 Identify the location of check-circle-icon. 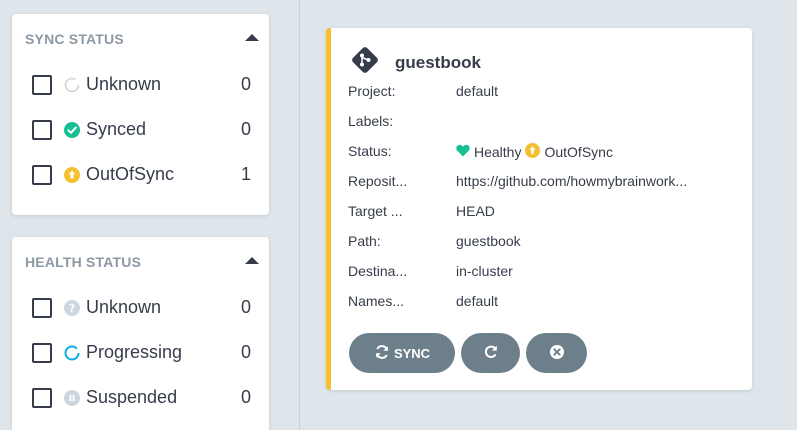
(72, 129).